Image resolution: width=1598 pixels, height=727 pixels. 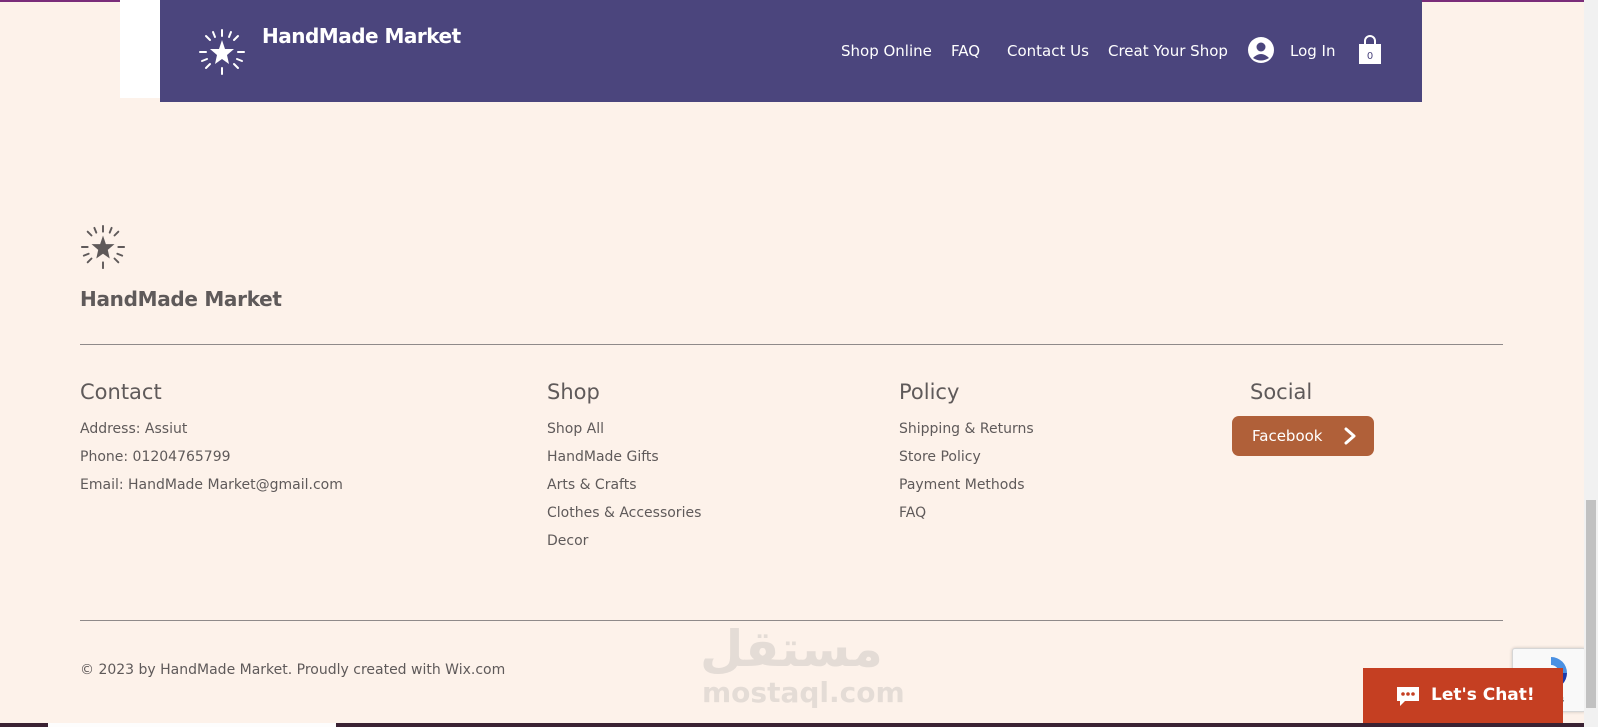 What do you see at coordinates (567, 541) in the screenshot?
I see `shop-link-decor: Decor` at bounding box center [567, 541].